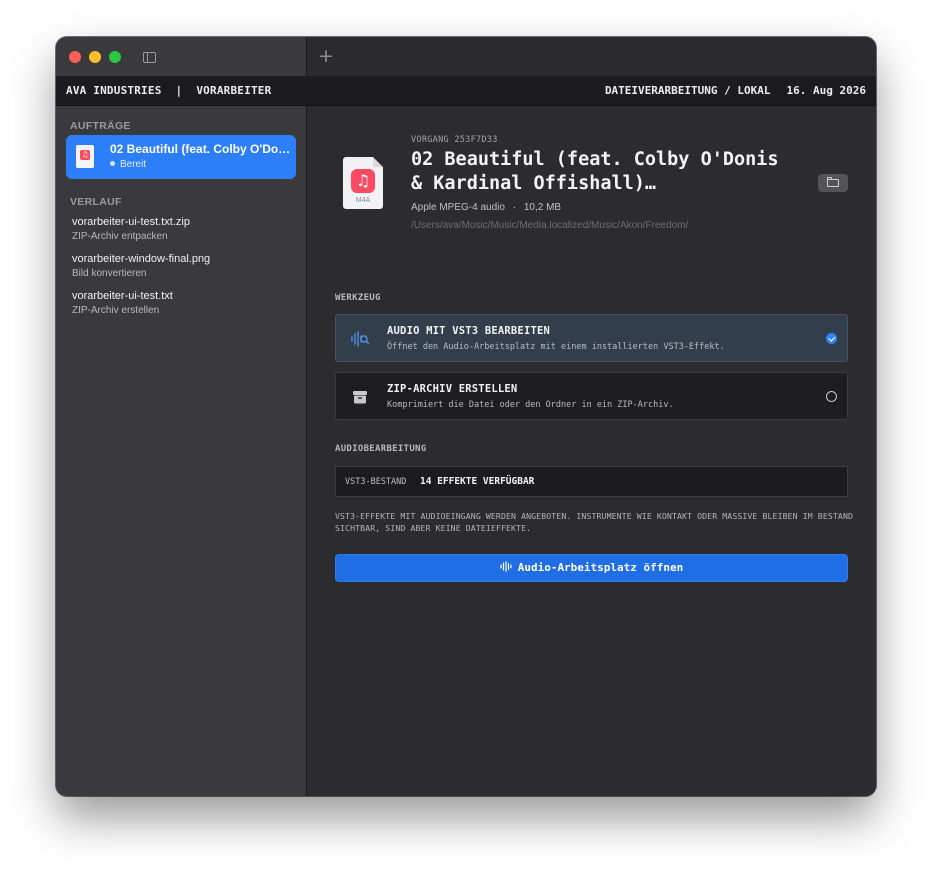 The height and width of the screenshot is (870, 932). What do you see at coordinates (234, 90) in the screenshot?
I see `app-name: VORARBEITER` at bounding box center [234, 90].